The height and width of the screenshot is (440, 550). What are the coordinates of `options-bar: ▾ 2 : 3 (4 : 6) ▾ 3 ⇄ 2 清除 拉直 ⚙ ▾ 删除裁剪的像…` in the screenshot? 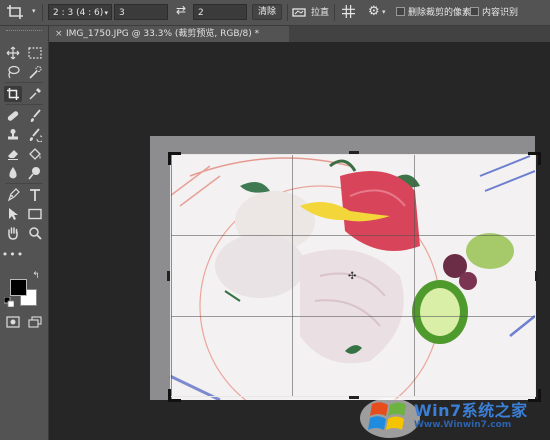 It's located at (275, 13).